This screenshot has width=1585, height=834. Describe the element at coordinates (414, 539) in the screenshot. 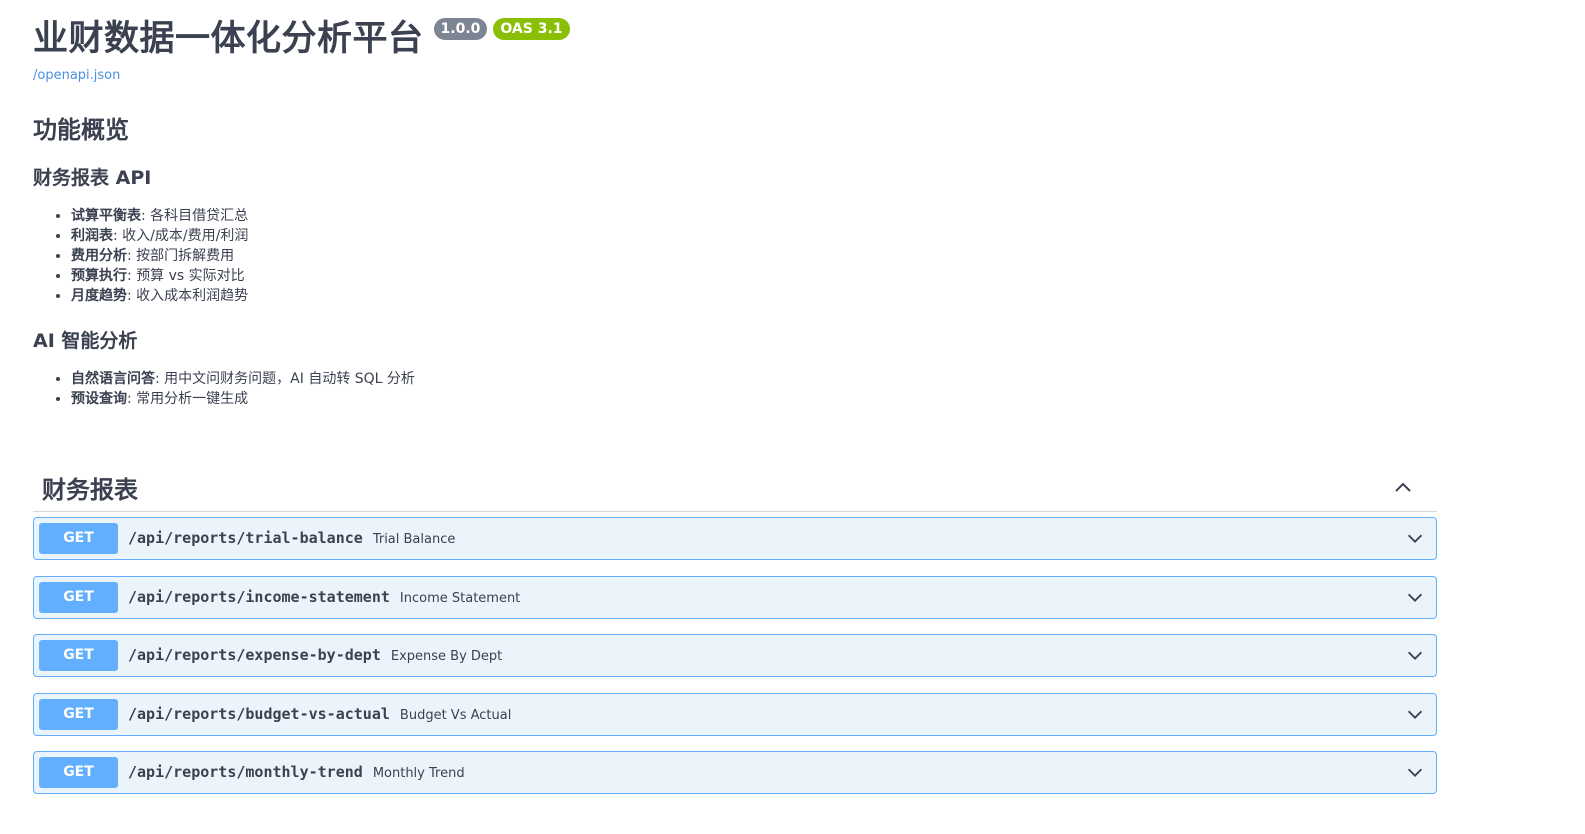

I see `operation-summary: Trial Balance` at that location.